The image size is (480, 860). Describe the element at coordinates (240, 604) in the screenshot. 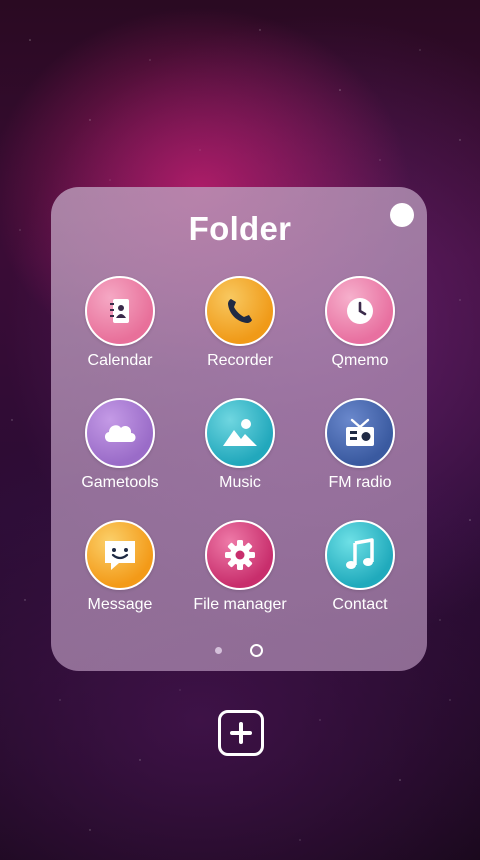

I see `app-label: File manager` at that location.